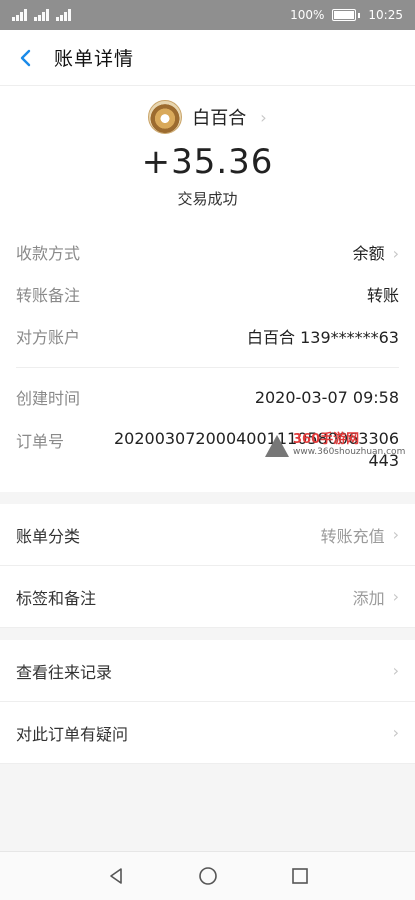 This screenshot has height=900, width=415. What do you see at coordinates (26, 58) in the screenshot?
I see `back-arrow-icon` at bounding box center [26, 58].